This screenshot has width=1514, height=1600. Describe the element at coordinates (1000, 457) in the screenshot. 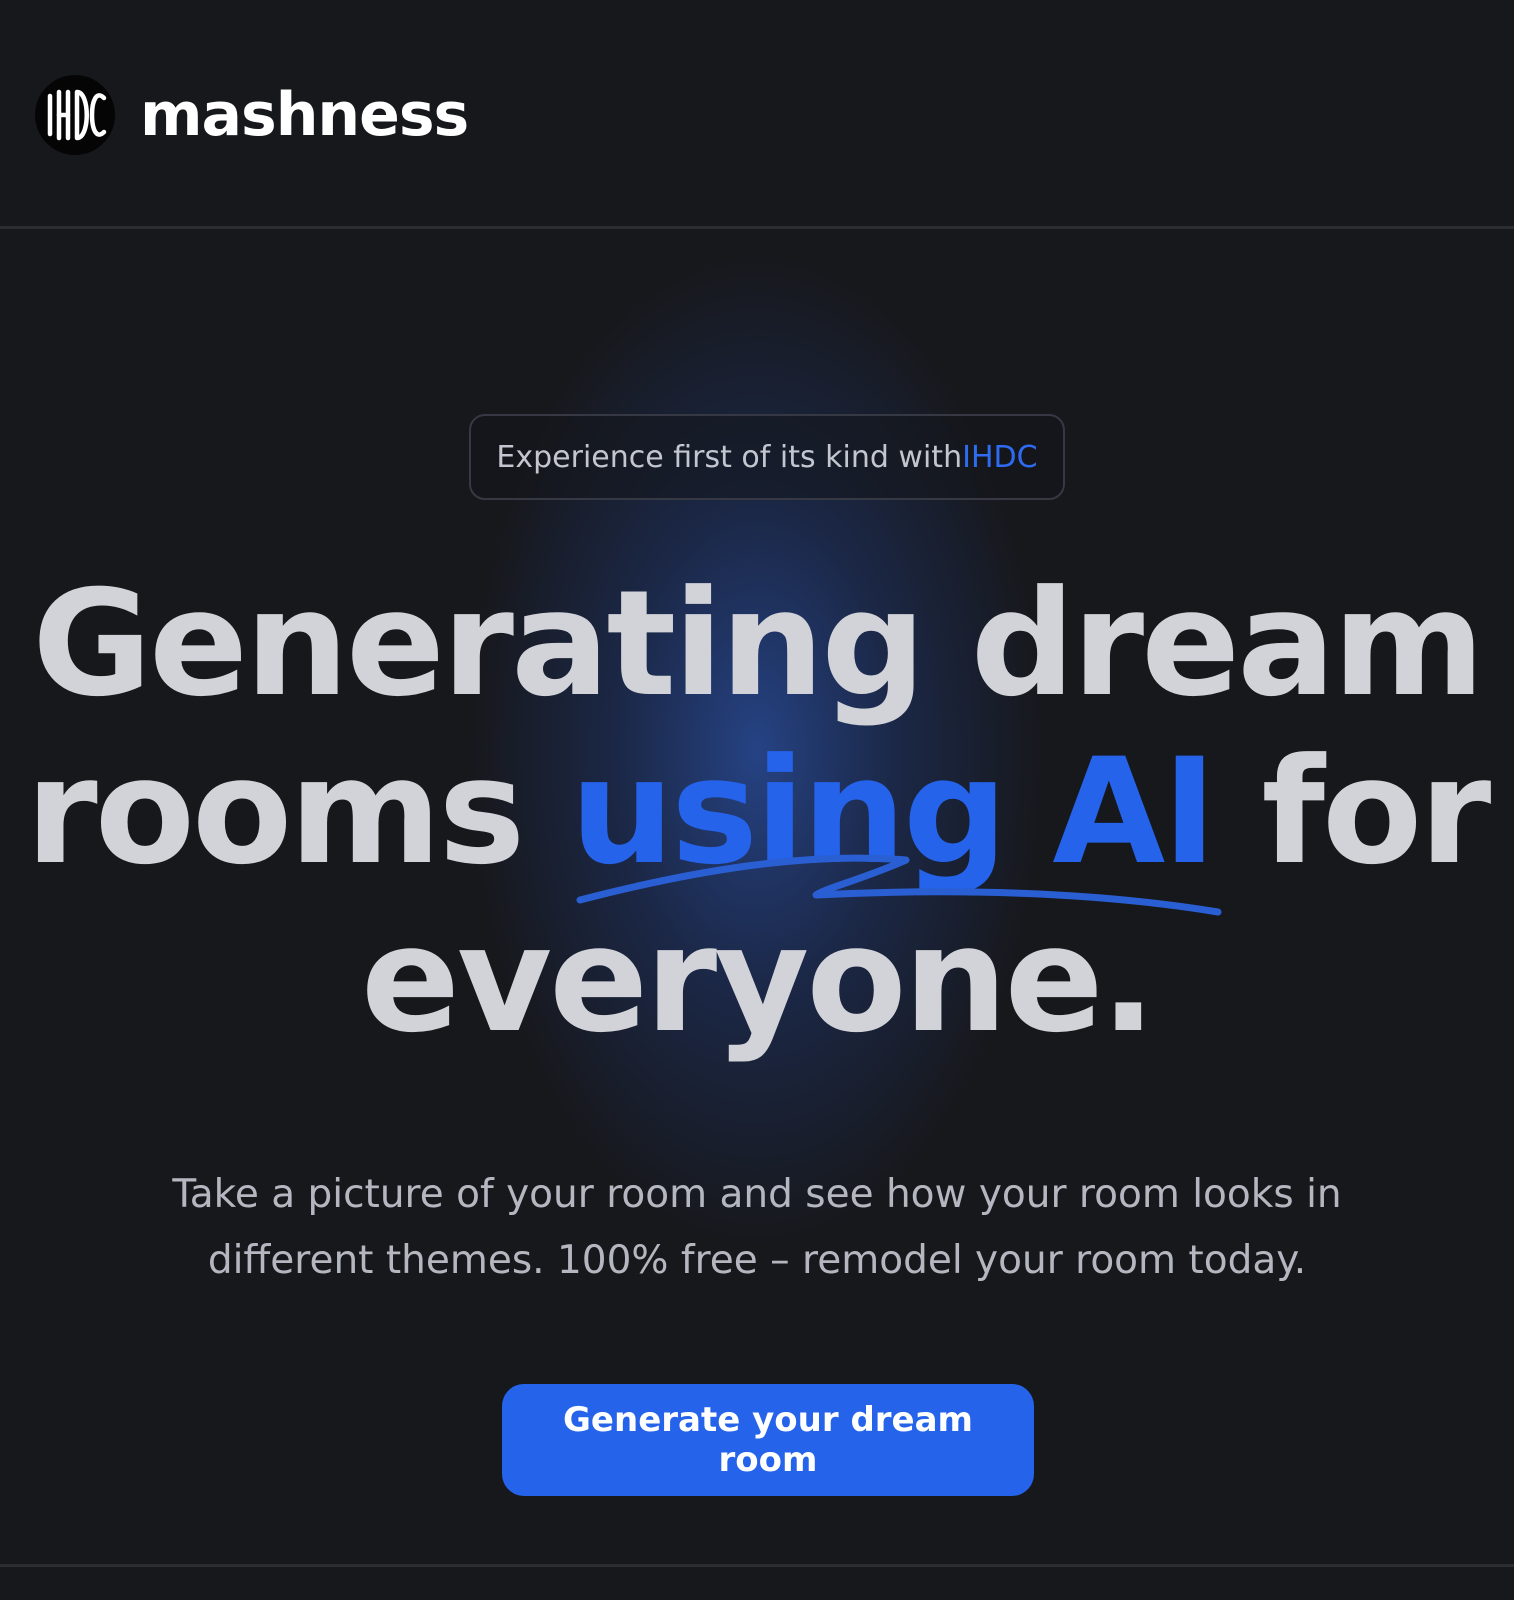

I see `announcement-accent: IHDC` at that location.